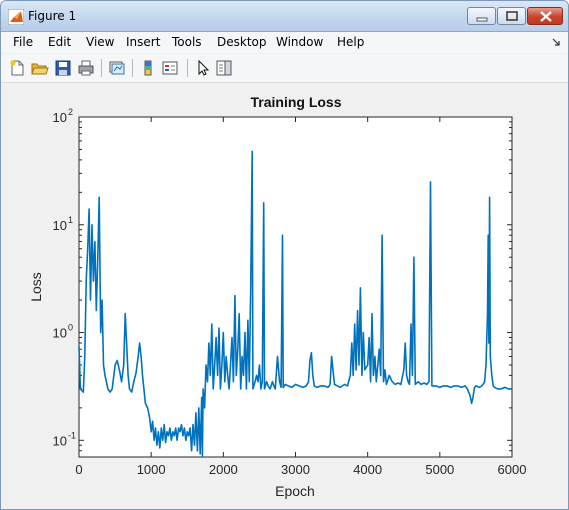 This screenshot has width=569, height=510. Describe the element at coordinates (59, 42) in the screenshot. I see `menu-edit: Edit` at that location.